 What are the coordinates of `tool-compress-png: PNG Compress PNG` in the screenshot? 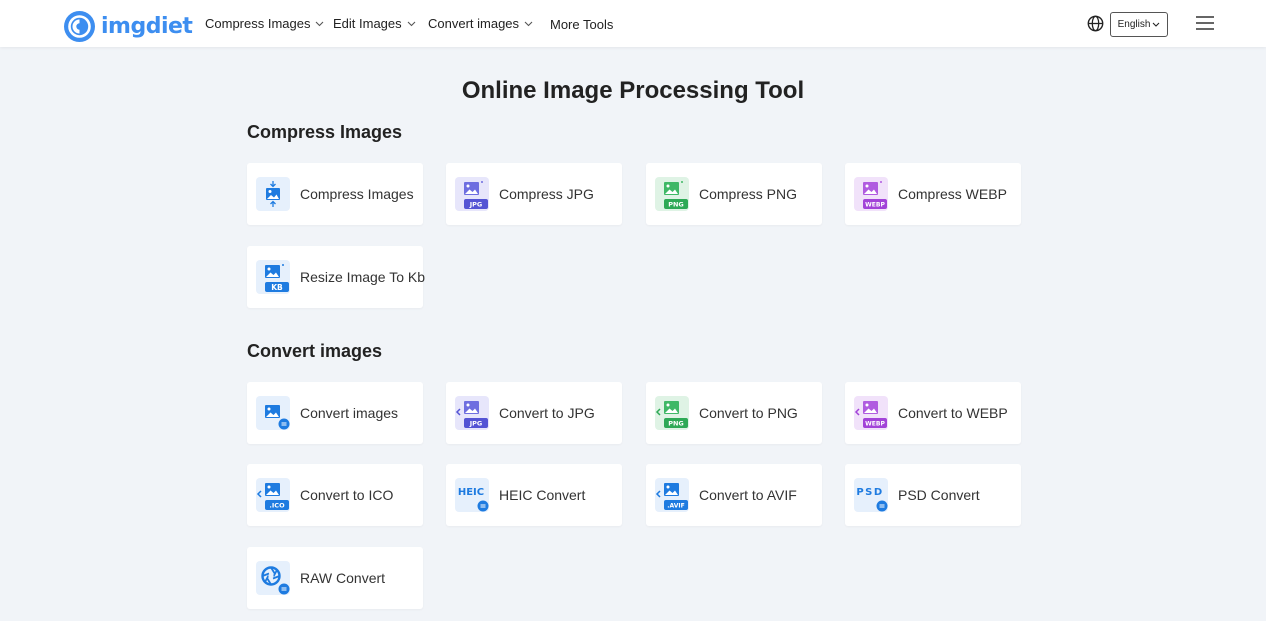 It's located at (734, 194).